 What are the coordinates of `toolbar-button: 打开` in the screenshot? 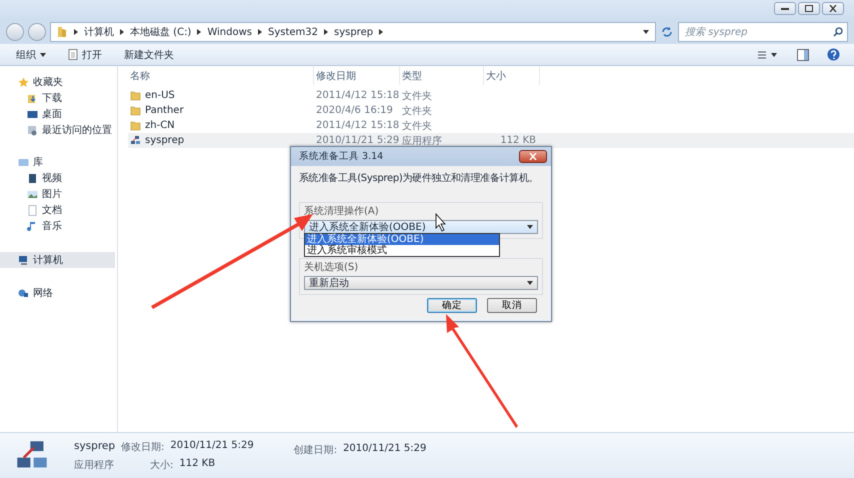 It's located at (85, 55).